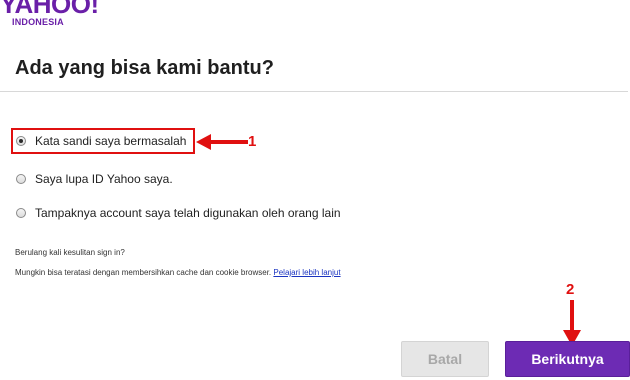 The width and height of the screenshot is (630, 380). What do you see at coordinates (103, 141) in the screenshot?
I see `annotation-highlight-box` at bounding box center [103, 141].